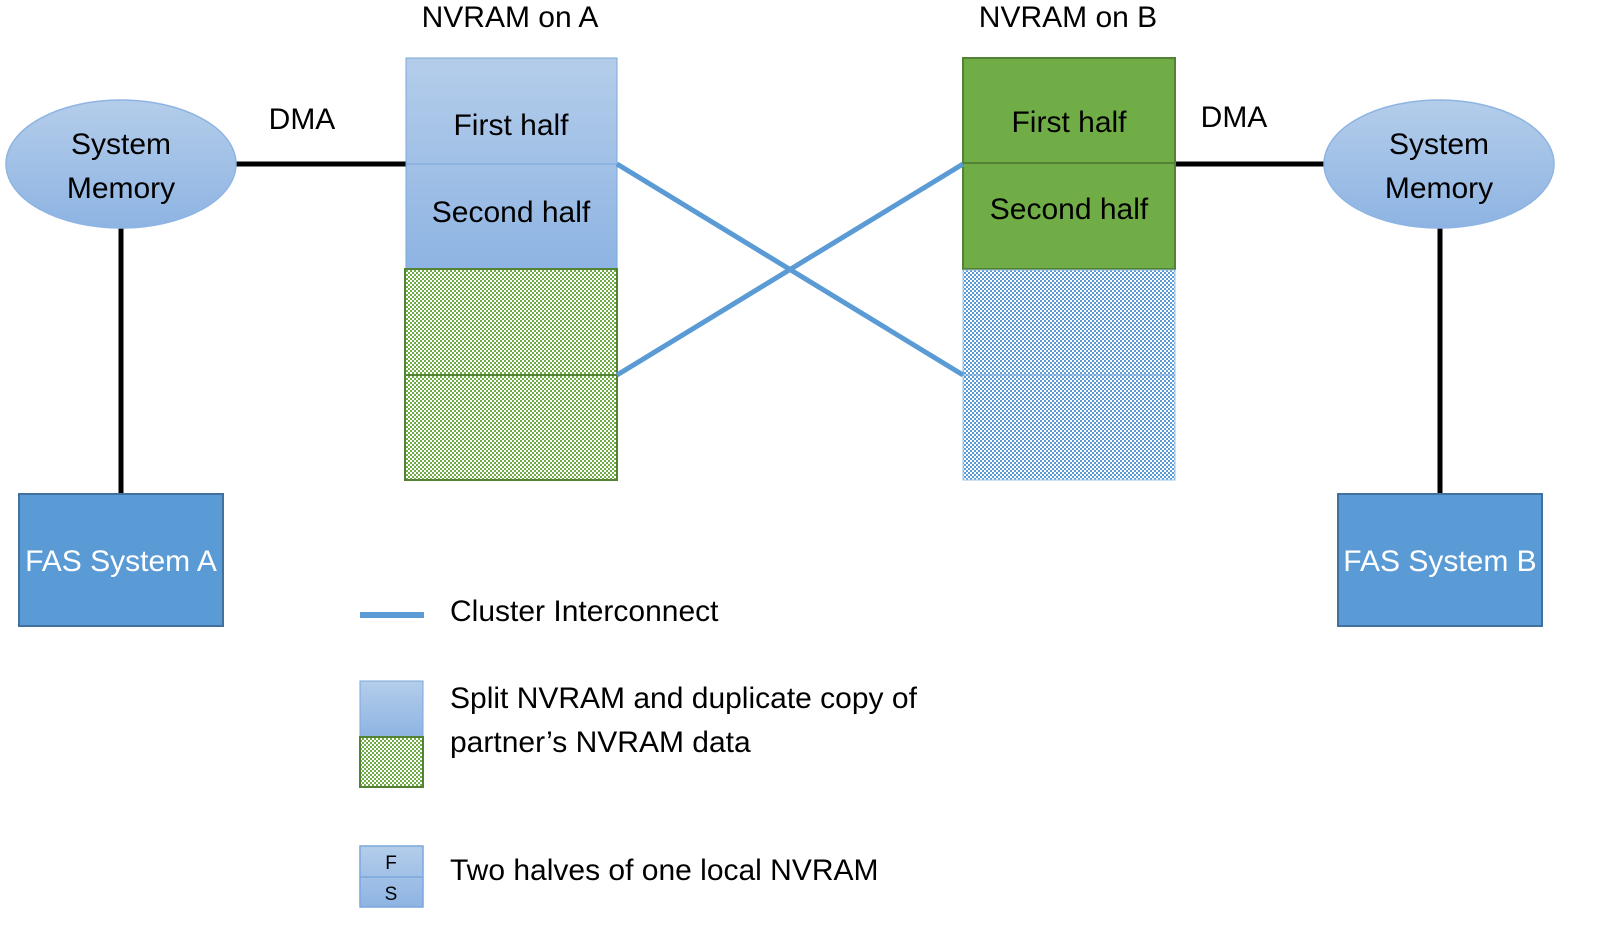  I want to click on legend-item-interconnect: Cluster Interconnect, so click(539, 611).